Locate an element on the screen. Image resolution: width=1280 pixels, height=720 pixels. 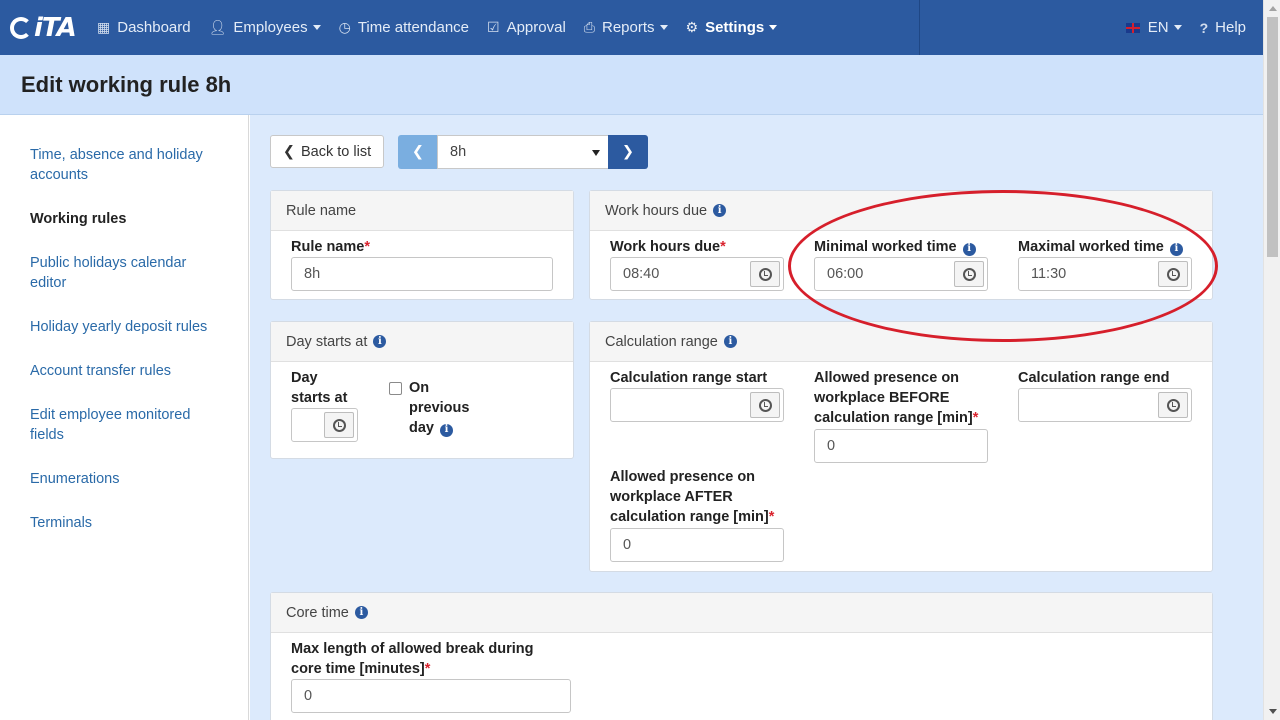
nav-settings: ⚙ Settings is located at coordinates (732, 27).